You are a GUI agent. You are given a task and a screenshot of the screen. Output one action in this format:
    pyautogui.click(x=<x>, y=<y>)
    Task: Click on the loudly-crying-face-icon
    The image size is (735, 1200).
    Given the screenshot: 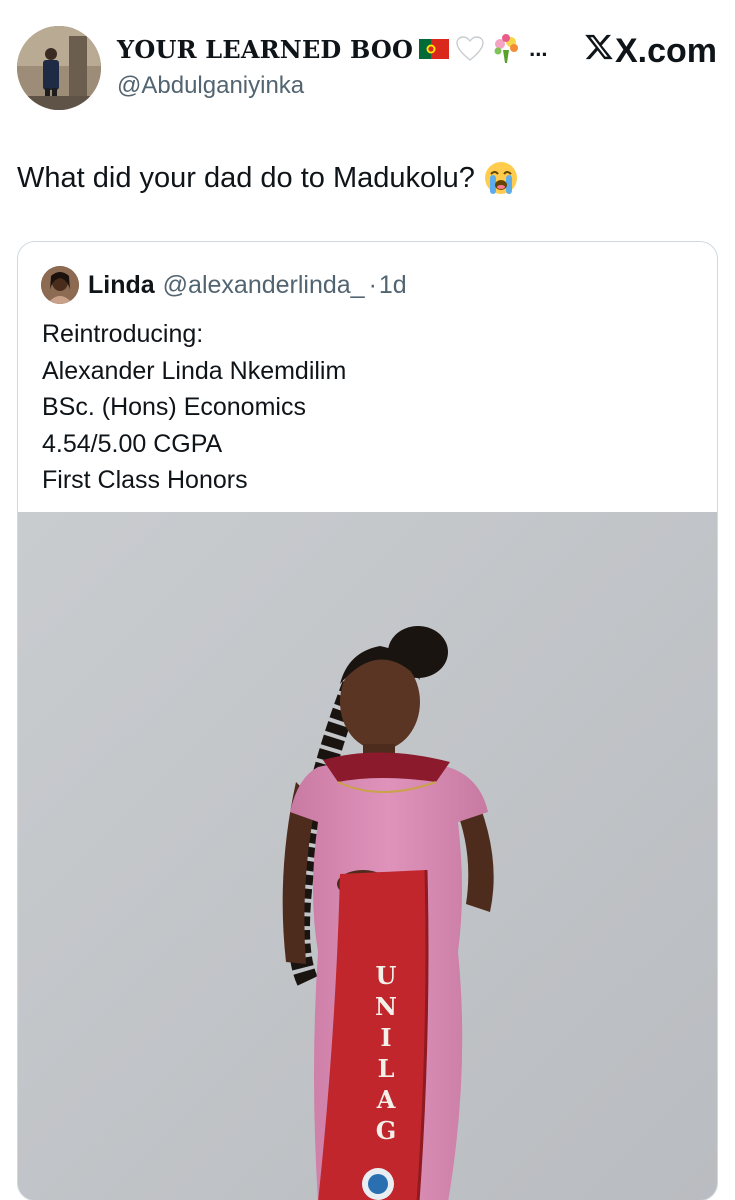 What is the action you would take?
    pyautogui.click(x=501, y=178)
    